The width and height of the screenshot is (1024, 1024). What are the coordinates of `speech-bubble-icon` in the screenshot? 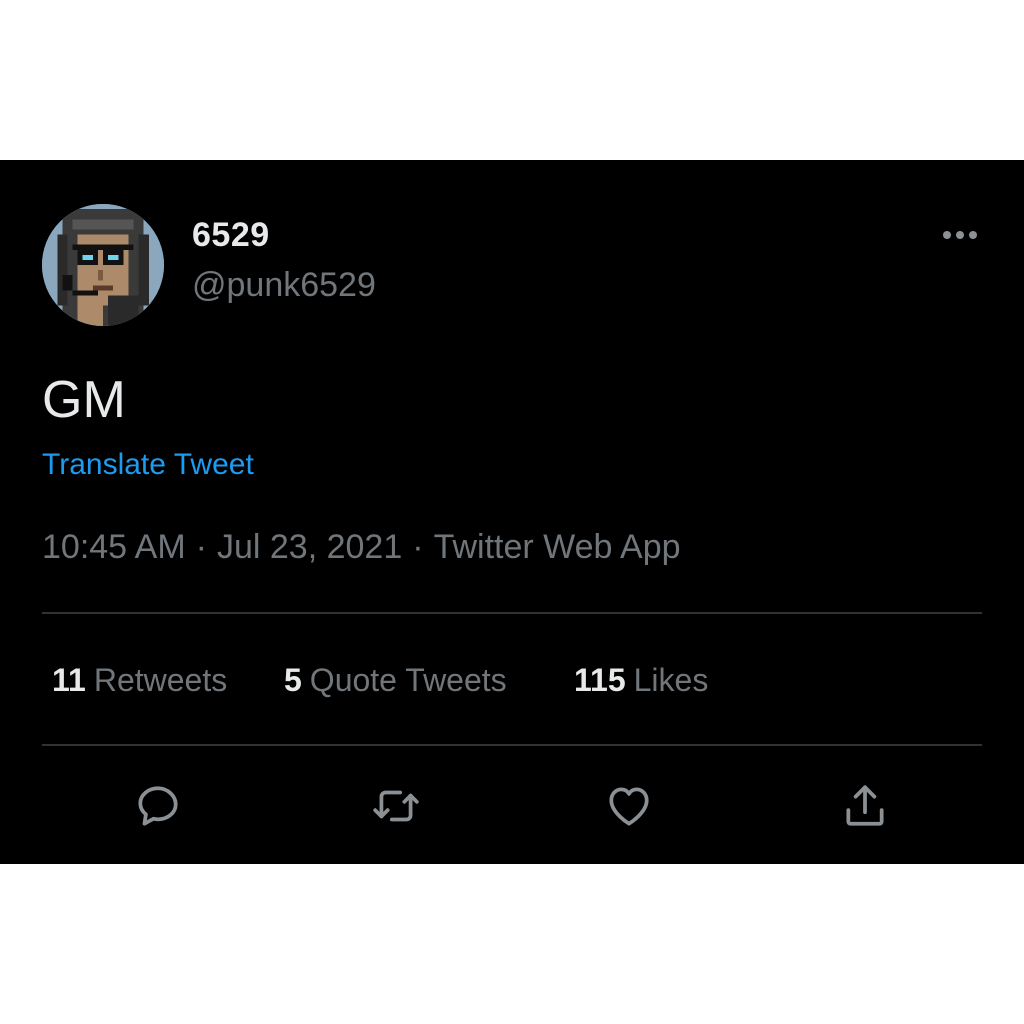 It's located at (158, 806).